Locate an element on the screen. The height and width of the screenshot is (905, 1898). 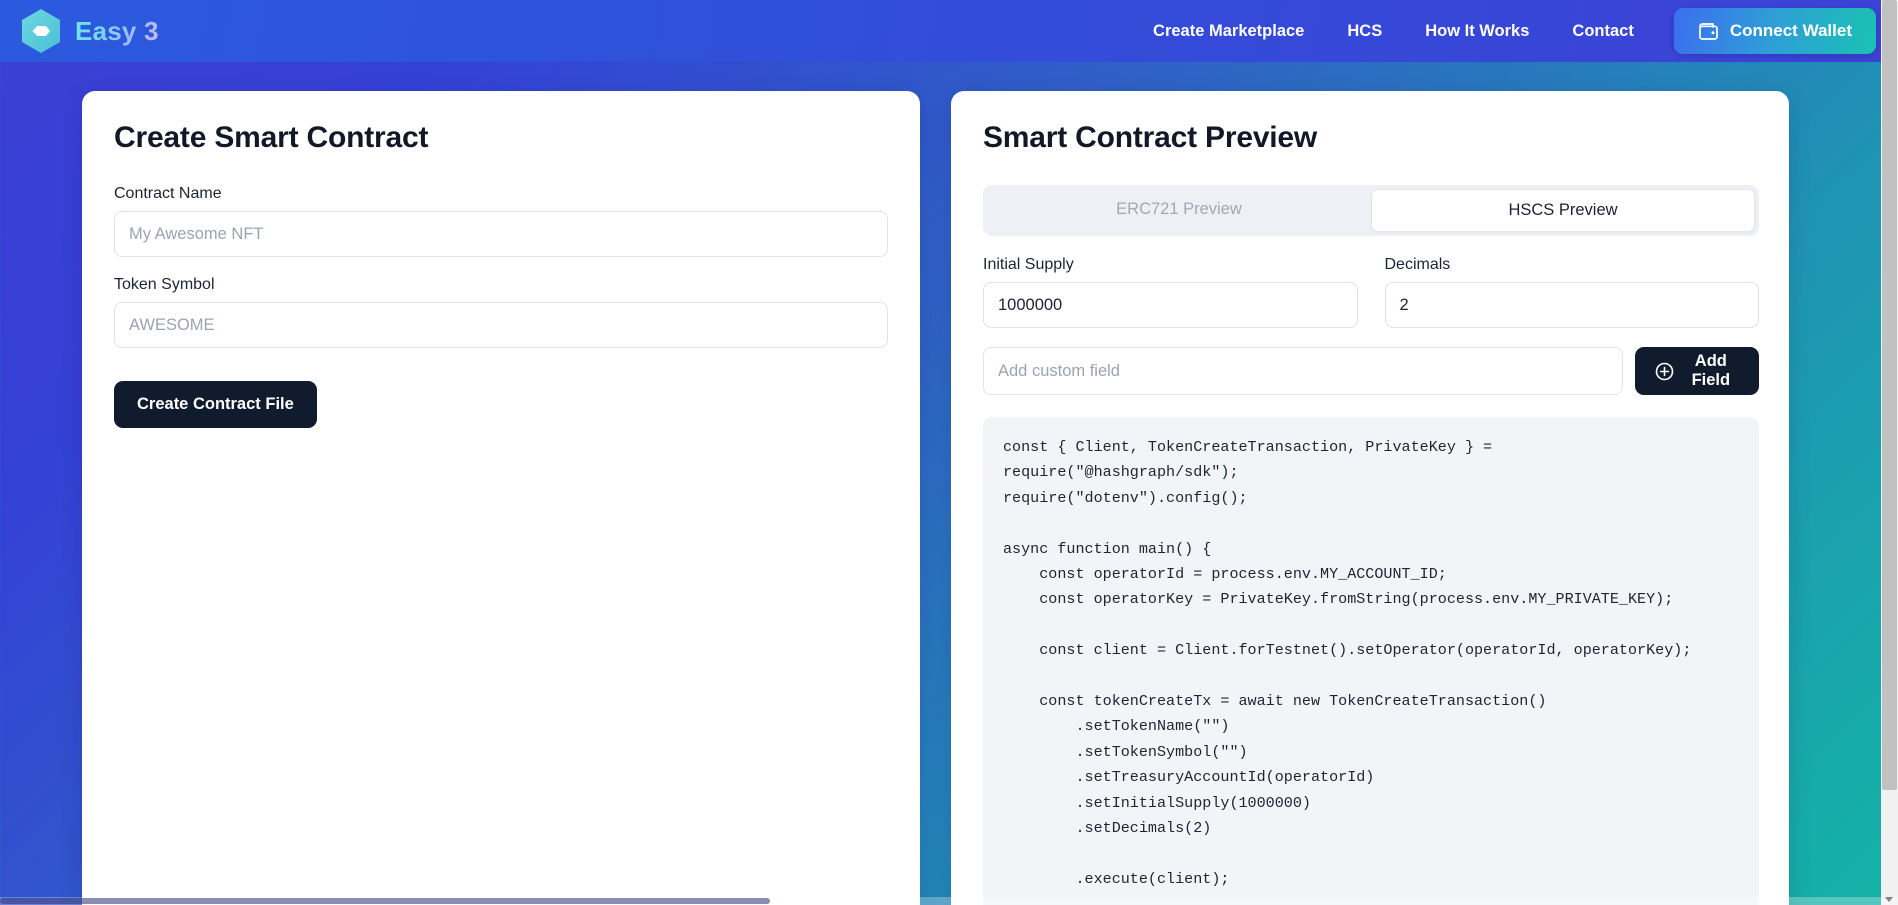
nav-contact: Contact is located at coordinates (1602, 31).